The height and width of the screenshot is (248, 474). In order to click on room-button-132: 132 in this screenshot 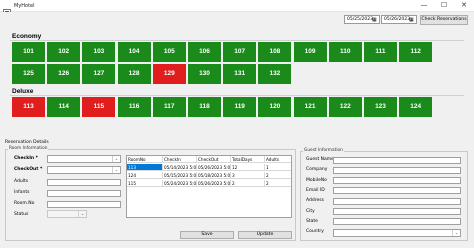, I will do `click(275, 74)`.